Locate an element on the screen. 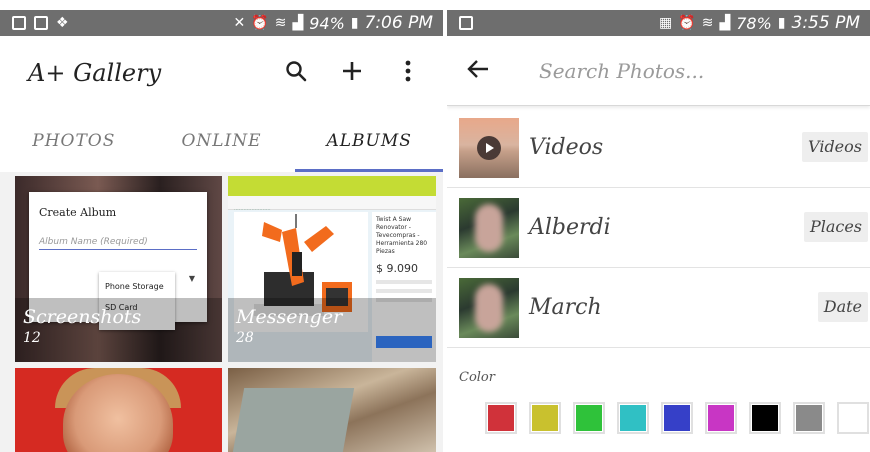 The height and width of the screenshot is (452, 870). album-tile-portrait is located at coordinates (118, 410).